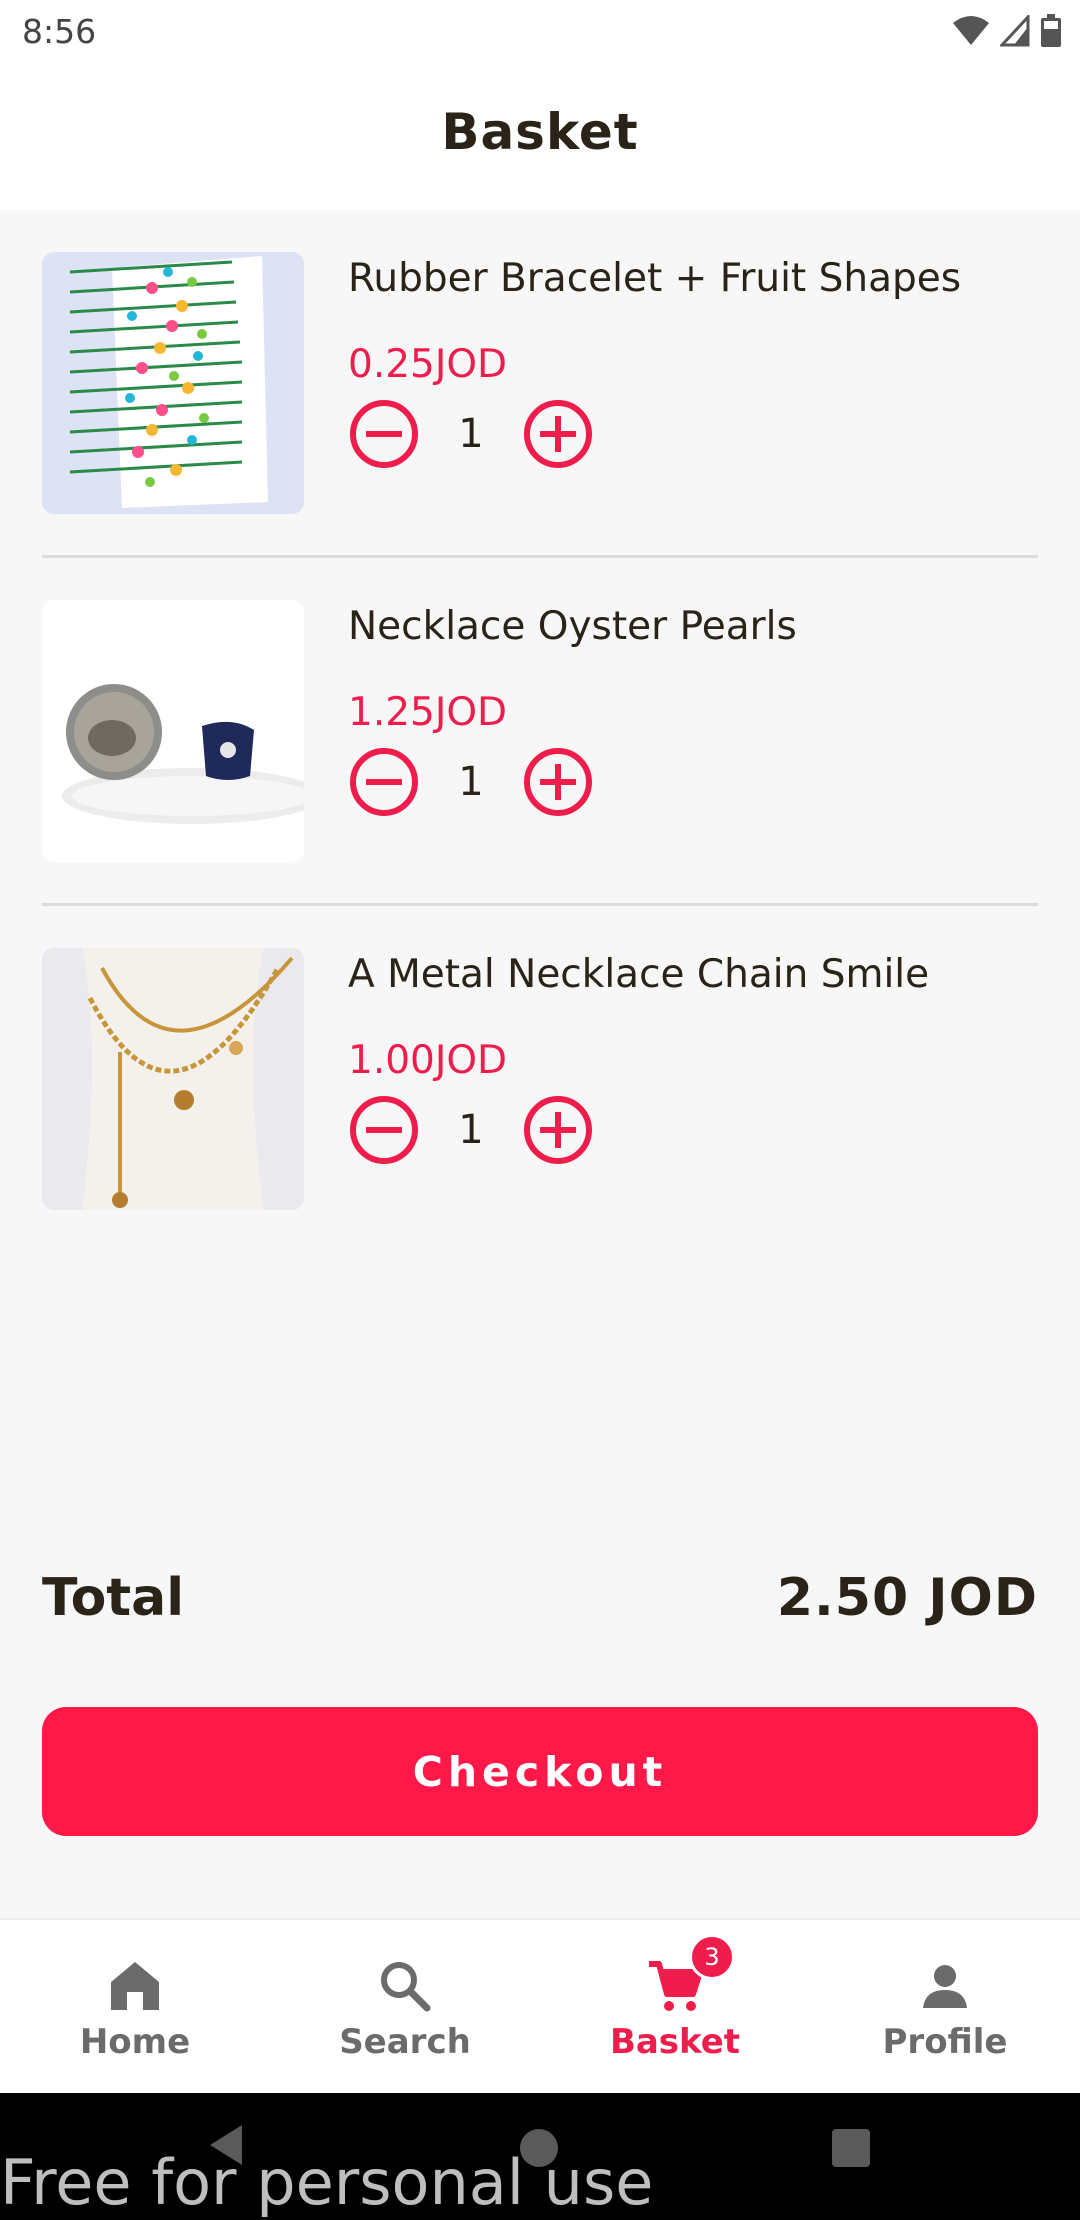  What do you see at coordinates (173, 383) in the screenshot?
I see `product-image-bracelet` at bounding box center [173, 383].